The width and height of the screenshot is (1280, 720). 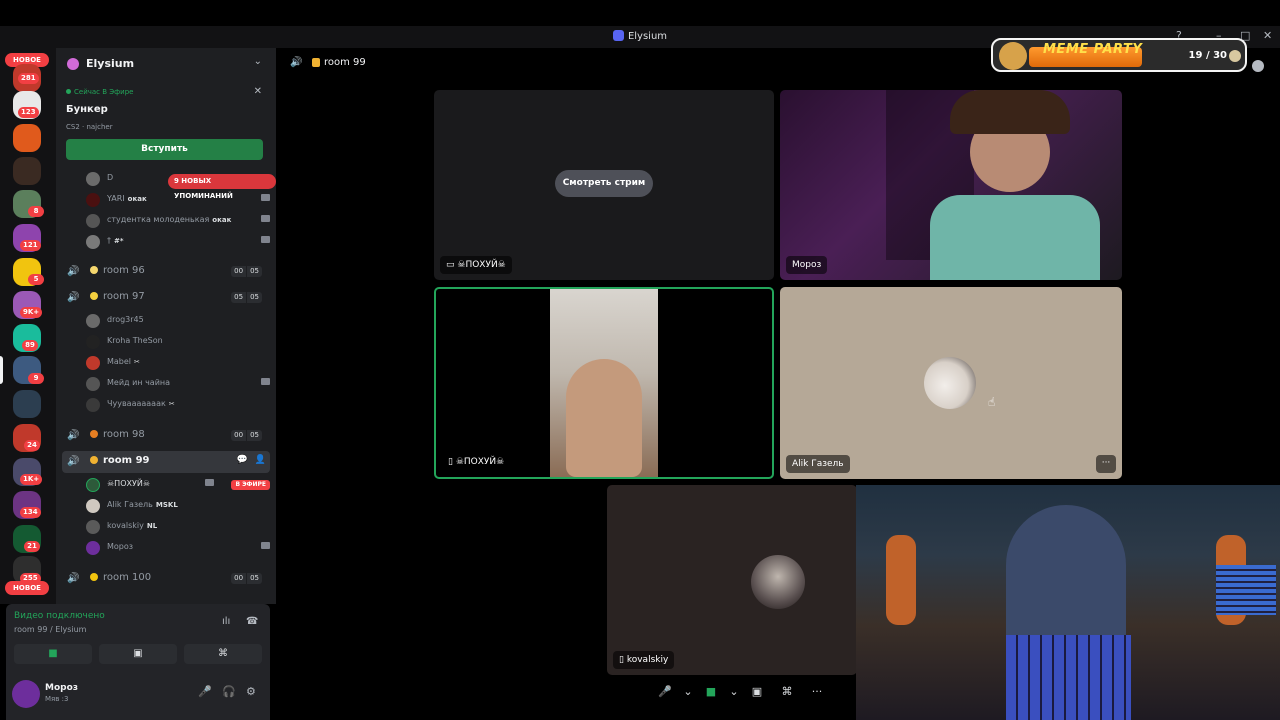 I want to click on list-item: Alik Газель MSKL, so click(x=178, y=506).